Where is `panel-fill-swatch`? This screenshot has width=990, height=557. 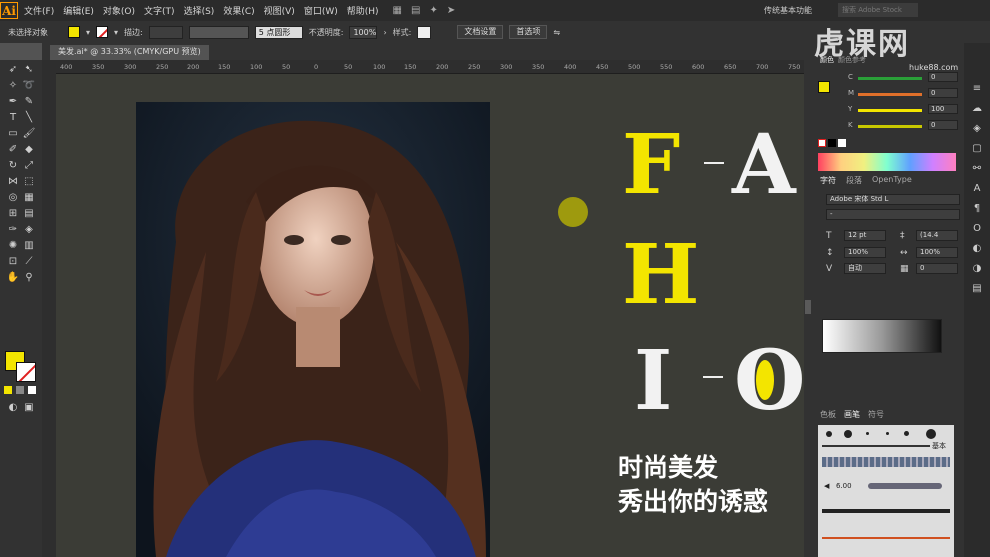
panel-fill-swatch is located at coordinates (824, 87).